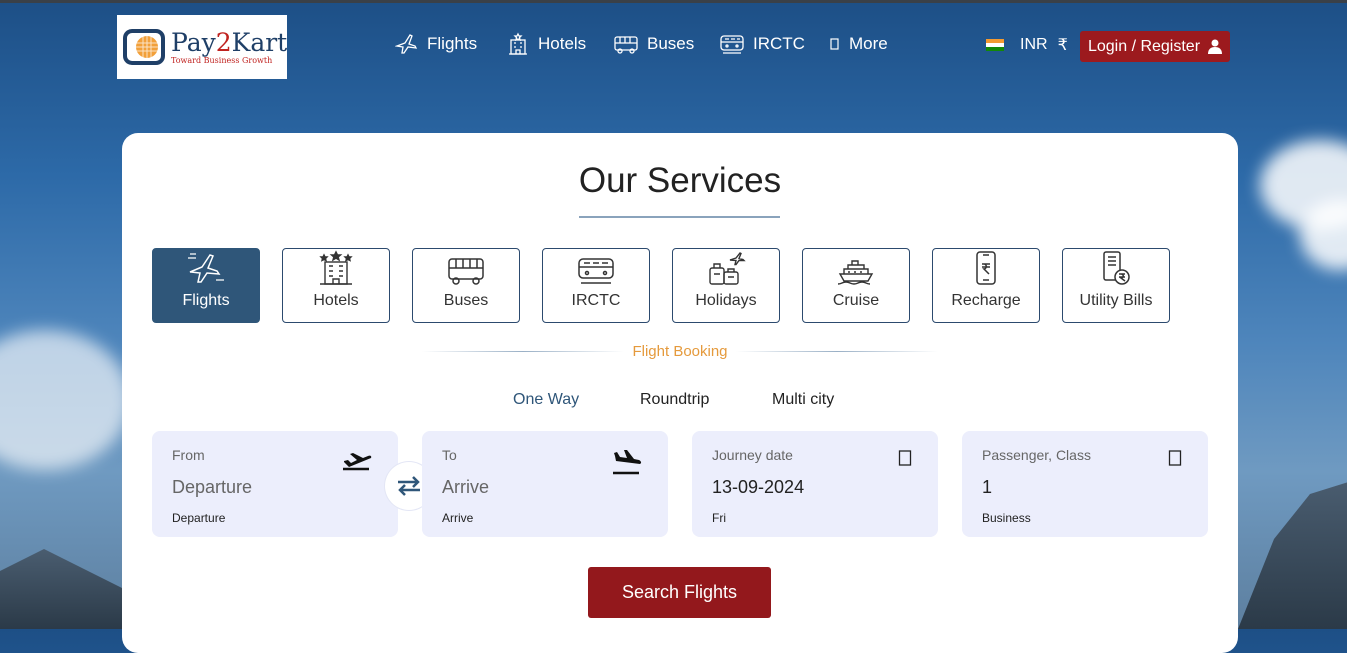 Image resolution: width=1347 pixels, height=653 pixels. I want to click on logo-wordmark: Pay2Kart, so click(229, 42).